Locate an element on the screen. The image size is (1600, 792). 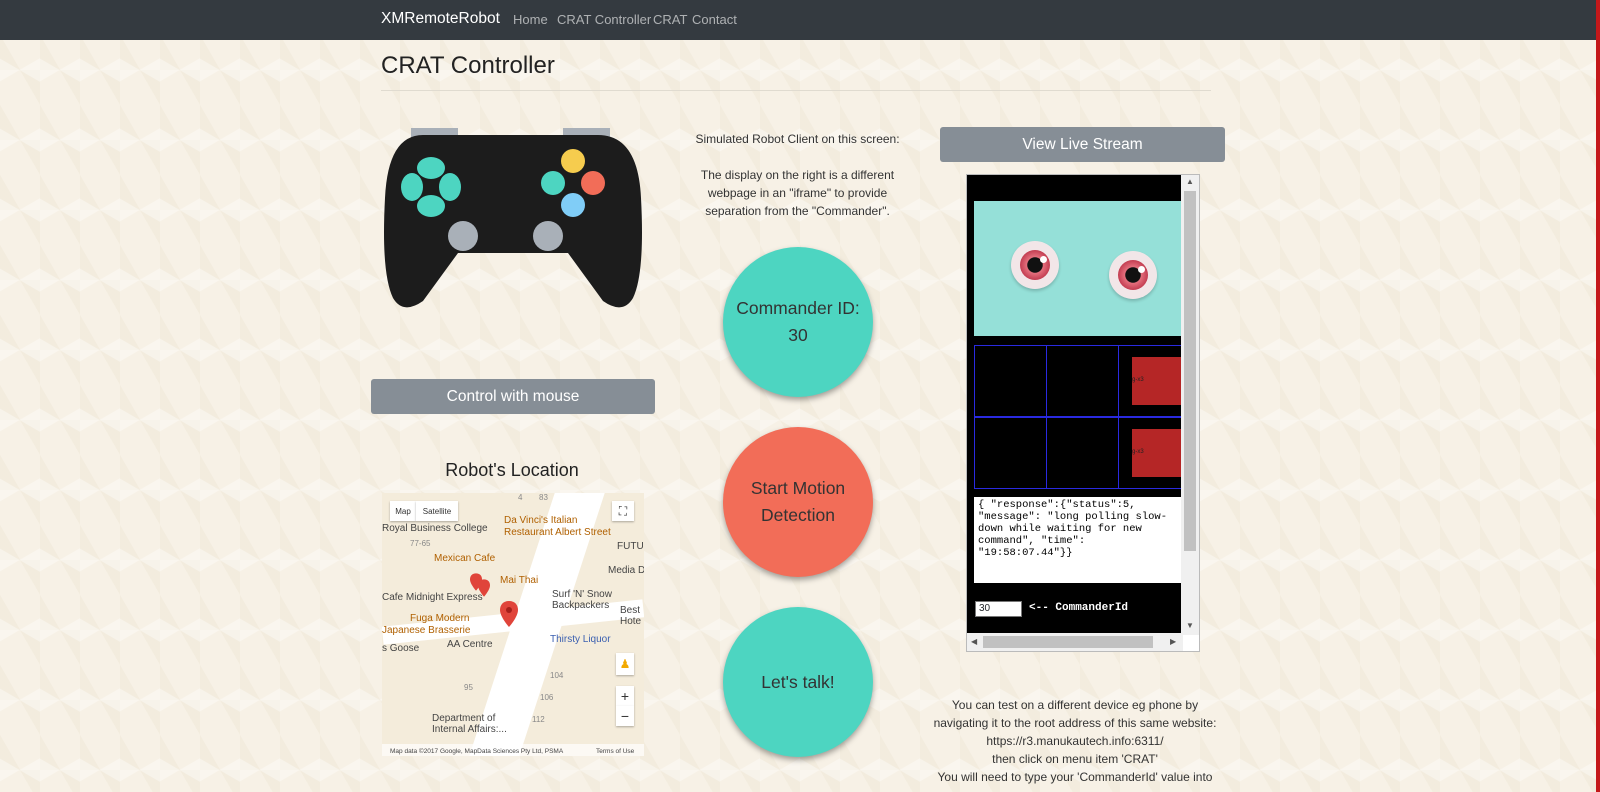
info-url: https://r3.manukautech.info:6311/ is located at coordinates (1075, 741).